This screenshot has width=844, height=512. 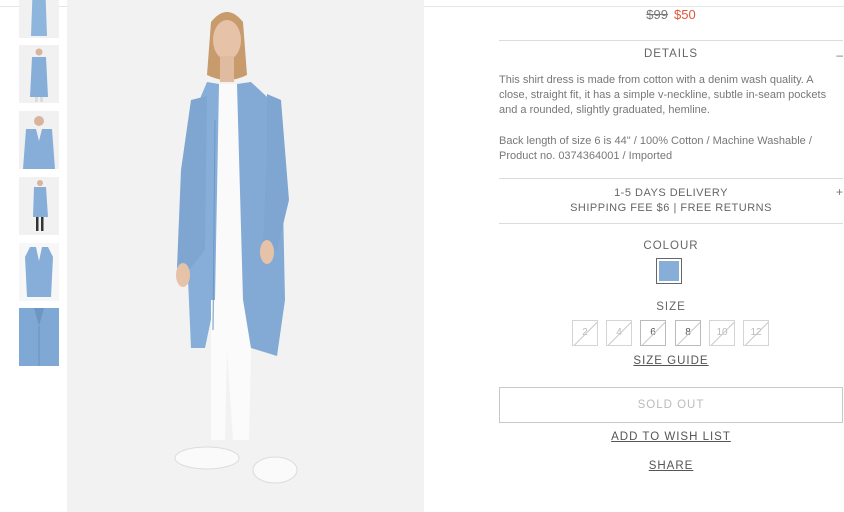 I want to click on sale-price: $50, so click(x=685, y=14).